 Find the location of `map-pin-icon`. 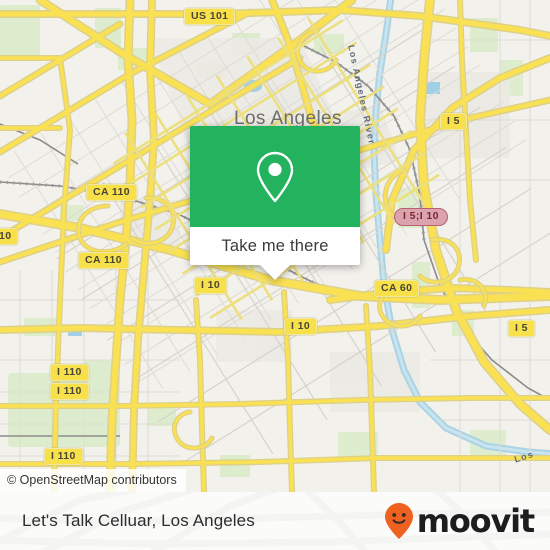

map-pin-icon is located at coordinates (275, 176).